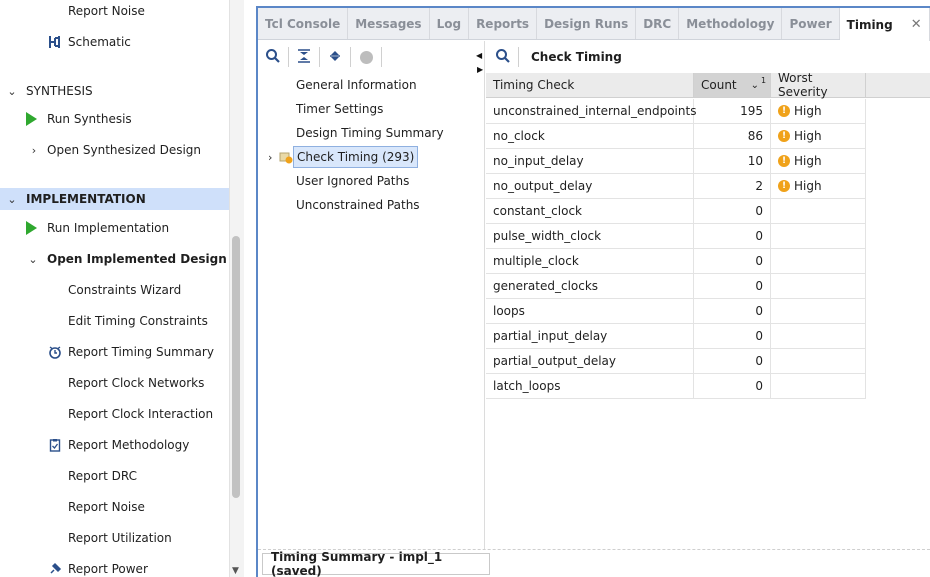 This screenshot has width=930, height=577. What do you see at coordinates (236, 367) in the screenshot?
I see `nav-scrollbar-thumb` at bounding box center [236, 367].